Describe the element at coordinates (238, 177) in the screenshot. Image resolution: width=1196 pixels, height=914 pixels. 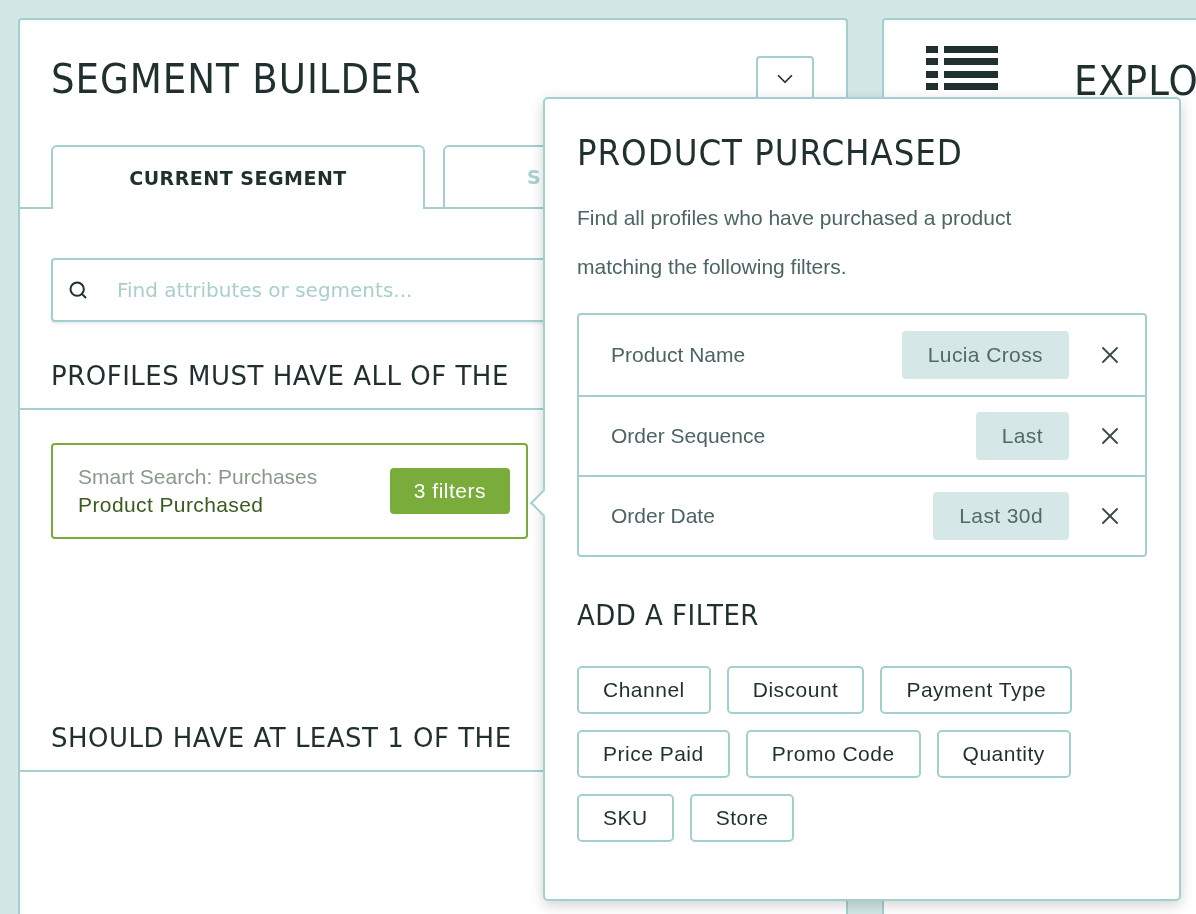
I see `tab: CURRENT SEGMENT` at that location.